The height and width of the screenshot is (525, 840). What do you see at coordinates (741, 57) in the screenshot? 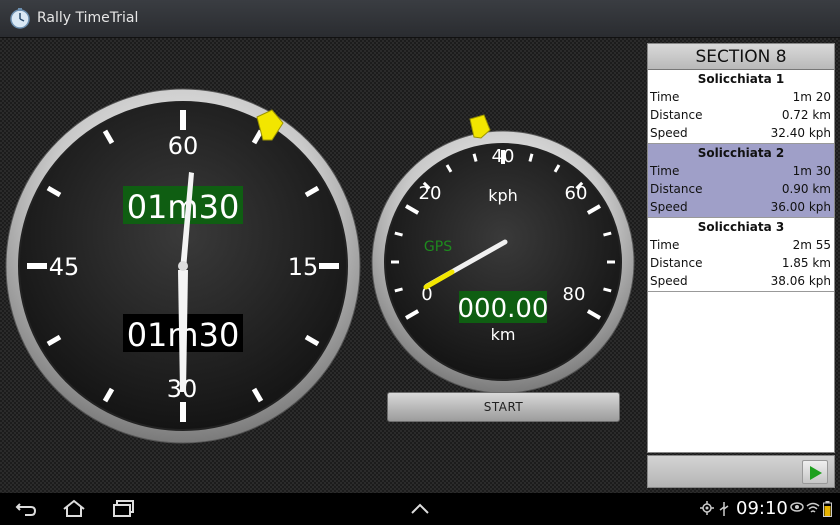
I see `section-title: SECTION 8` at bounding box center [741, 57].